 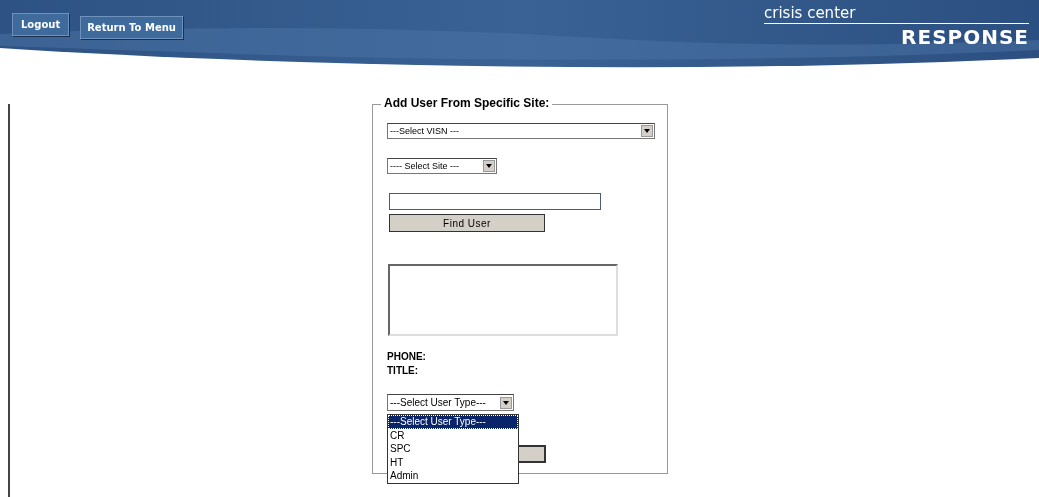 What do you see at coordinates (521, 131) in the screenshot?
I see `visn-select: ---Select VISN ---` at bounding box center [521, 131].